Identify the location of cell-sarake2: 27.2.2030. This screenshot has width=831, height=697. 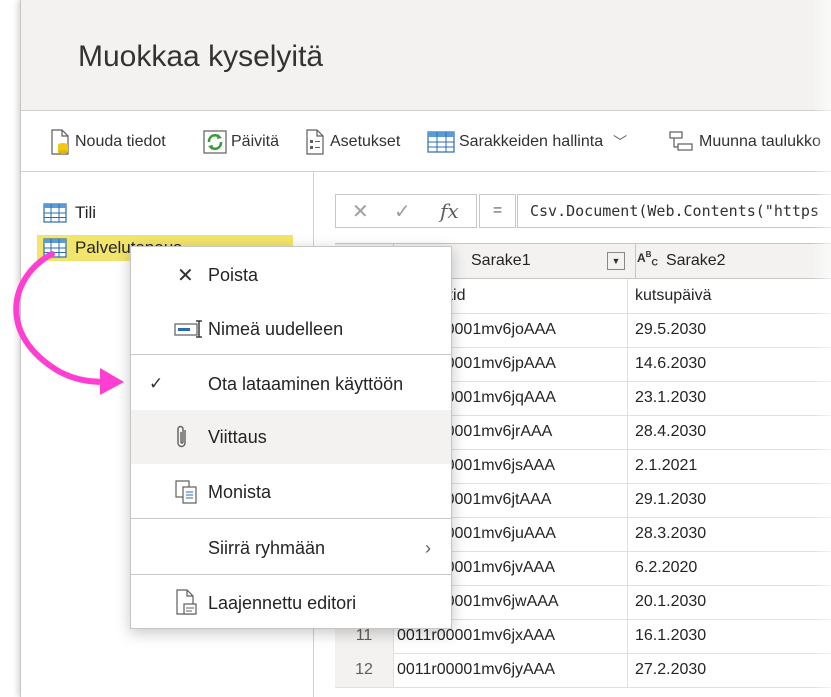
(733, 670).